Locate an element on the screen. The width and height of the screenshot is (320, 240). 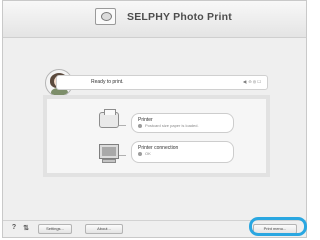
printer-status-text: Postcard size paper is loaded. is located at coordinates (172, 125).